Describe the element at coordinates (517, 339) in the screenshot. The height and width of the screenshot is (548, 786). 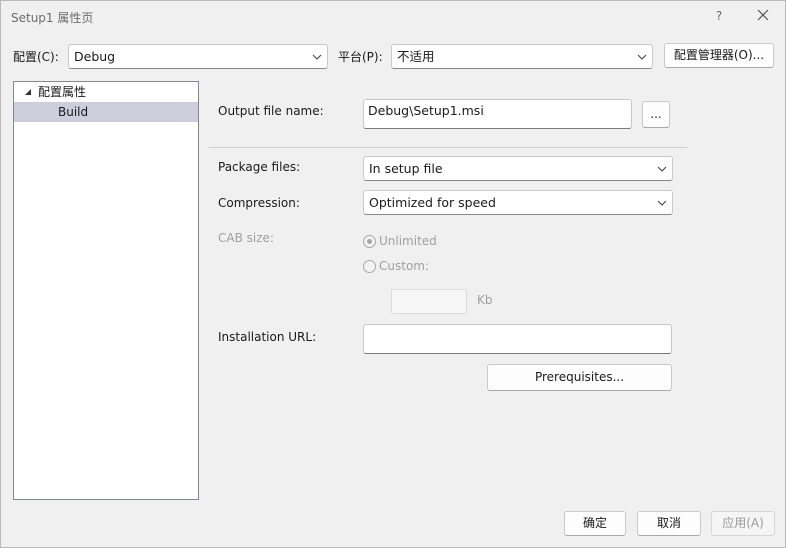
I see `installation-url-input` at that location.